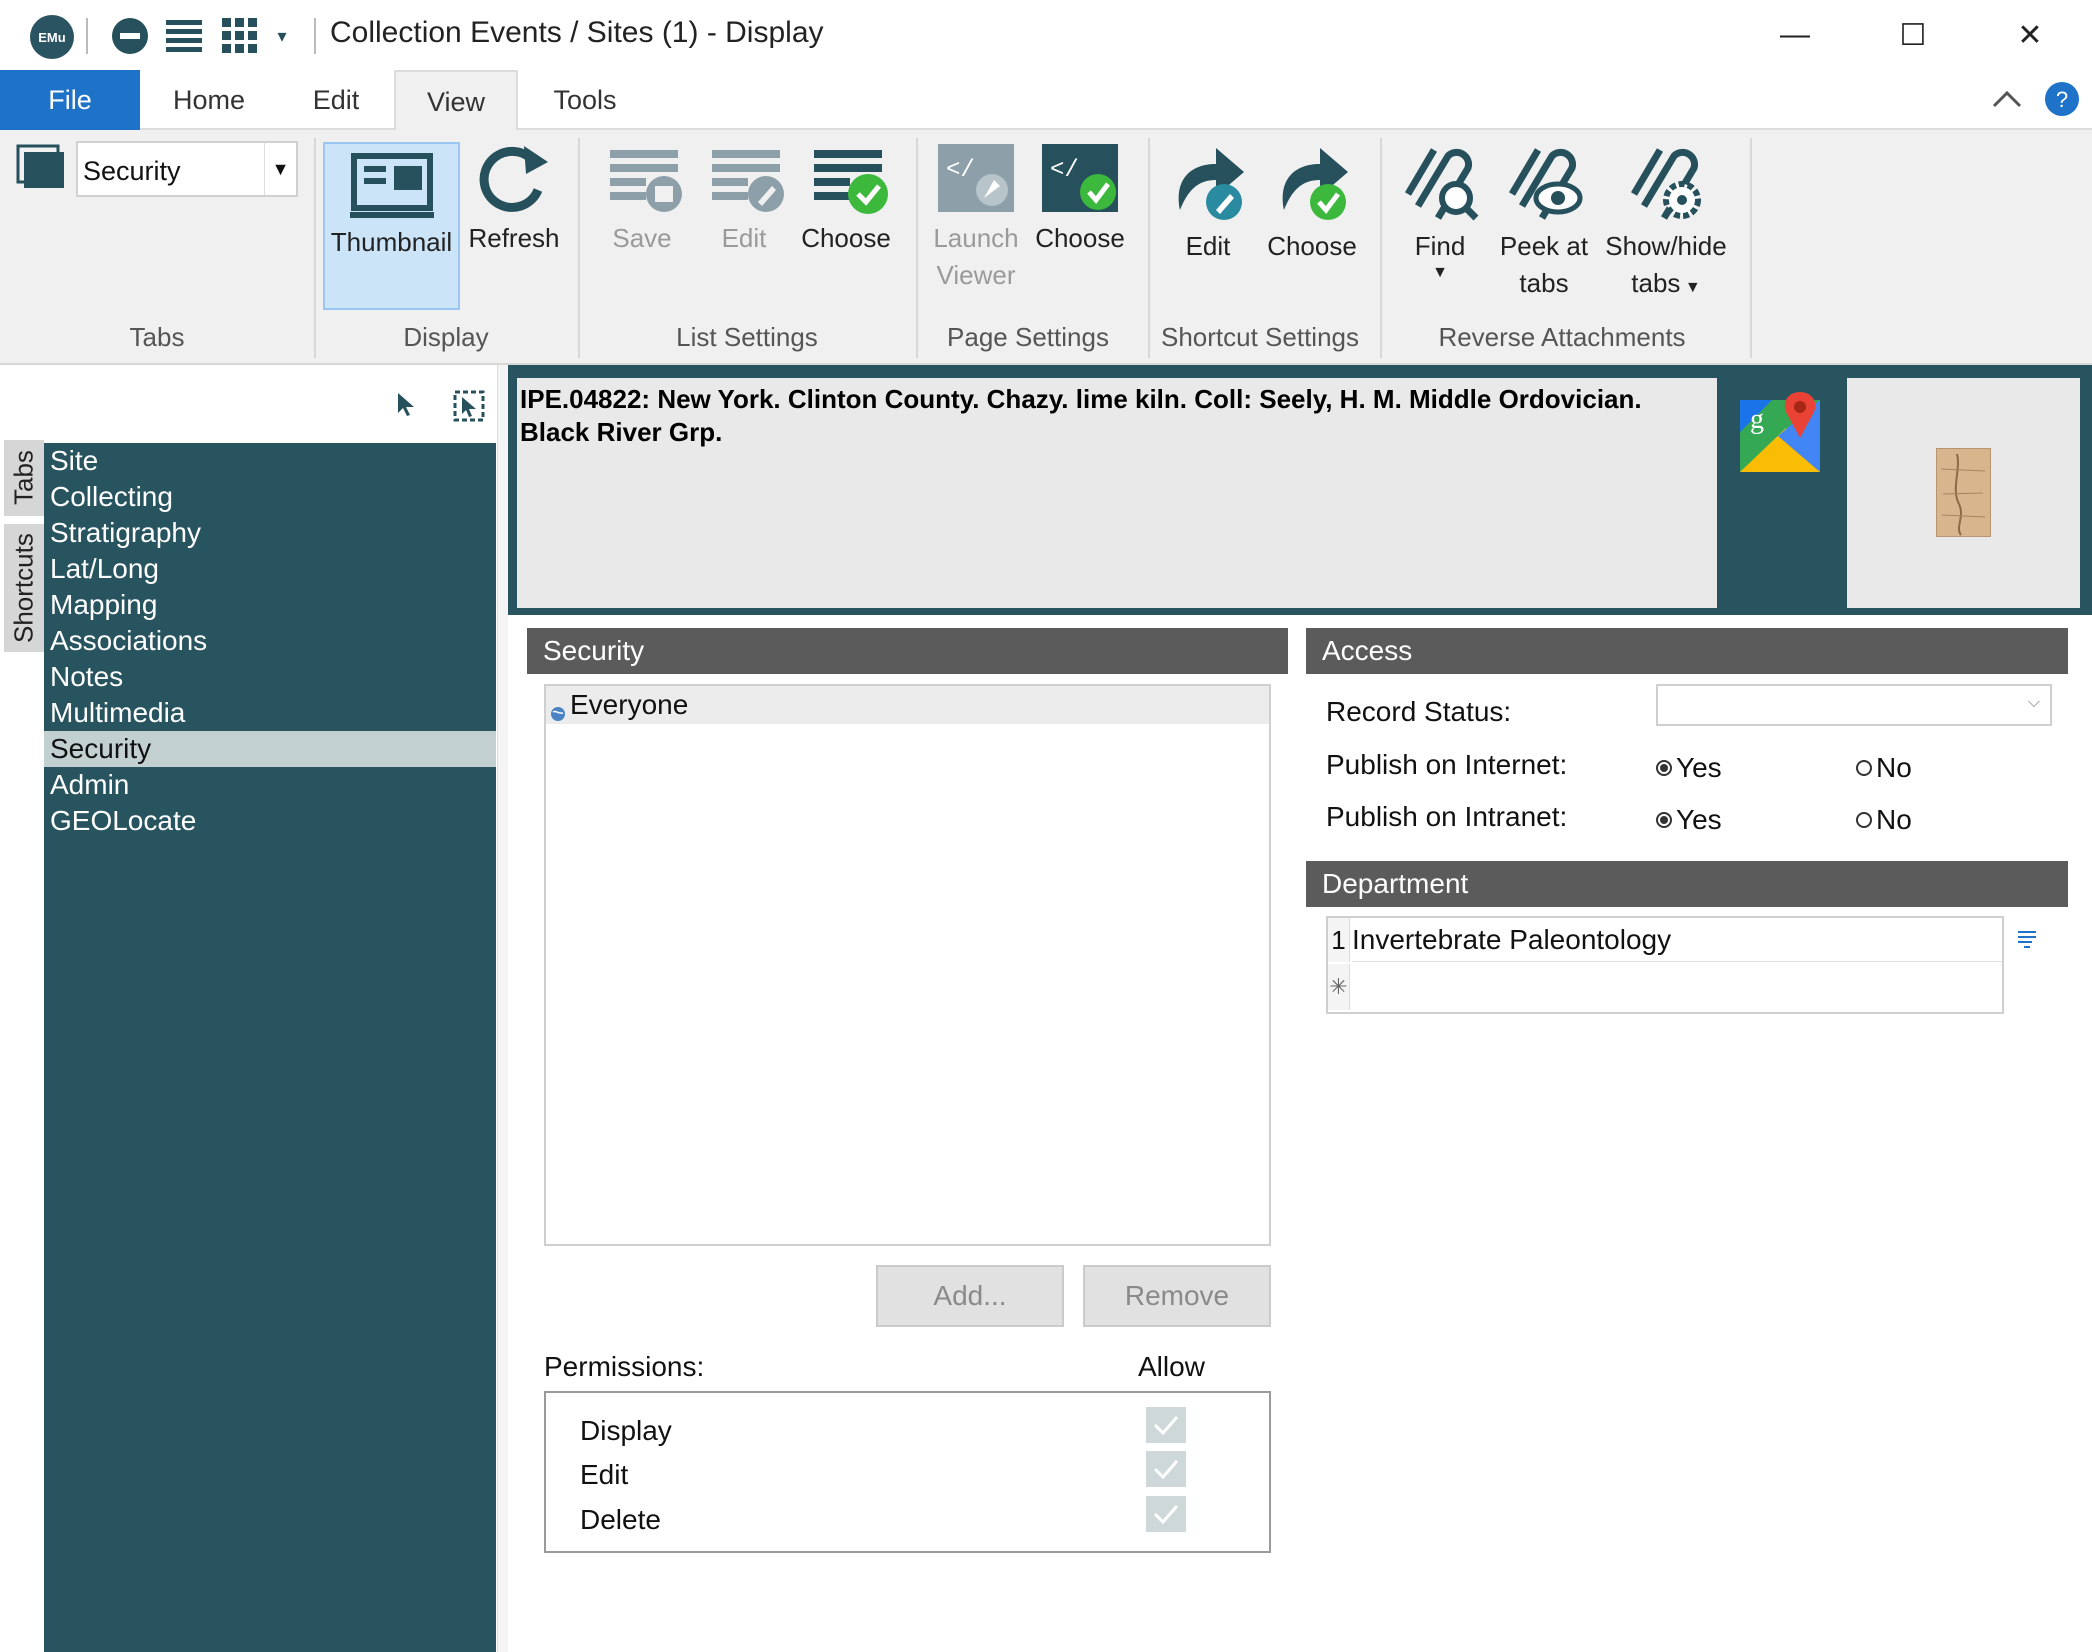 Image resolution: width=2092 pixels, height=1652 pixels. What do you see at coordinates (52, 37) in the screenshot?
I see `emu-logo-icon: EMu` at bounding box center [52, 37].